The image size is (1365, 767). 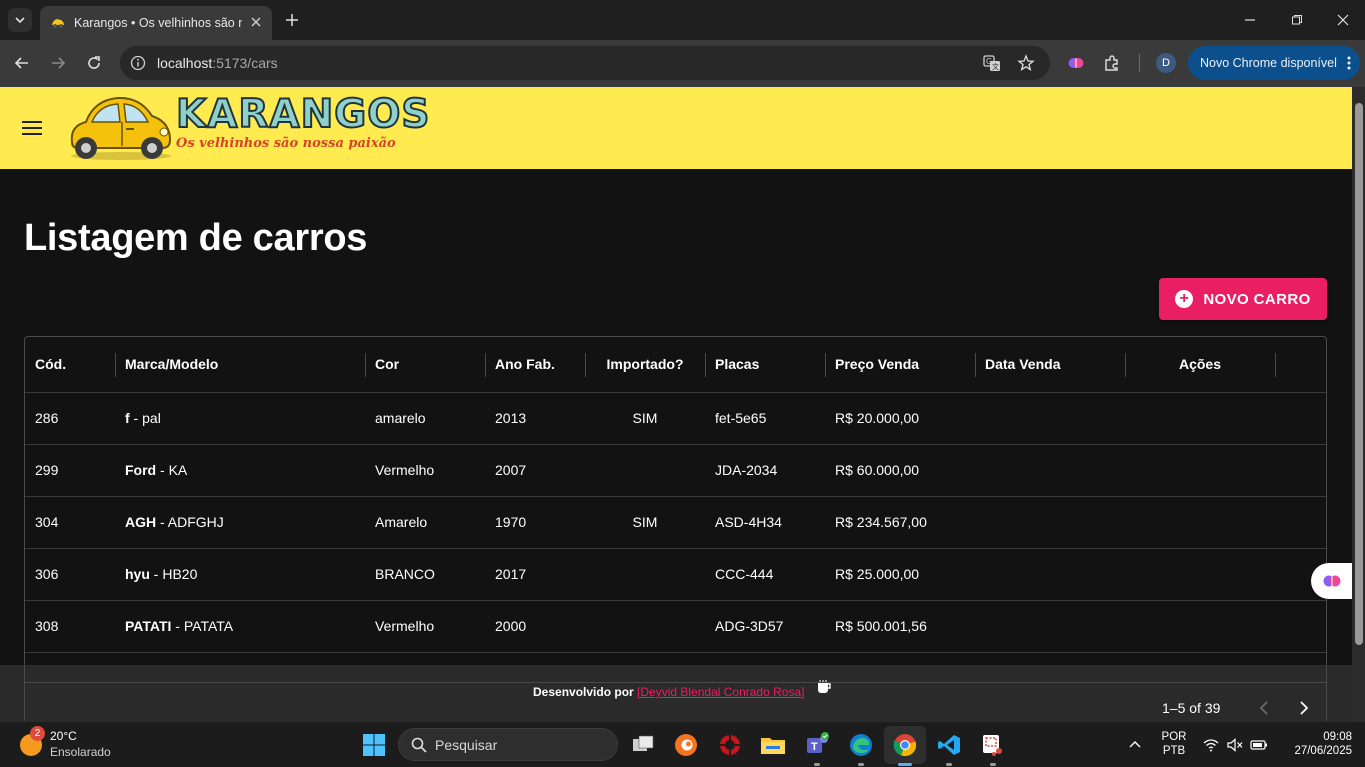 What do you see at coordinates (1275, 365) in the screenshot?
I see `column-separator` at bounding box center [1275, 365].